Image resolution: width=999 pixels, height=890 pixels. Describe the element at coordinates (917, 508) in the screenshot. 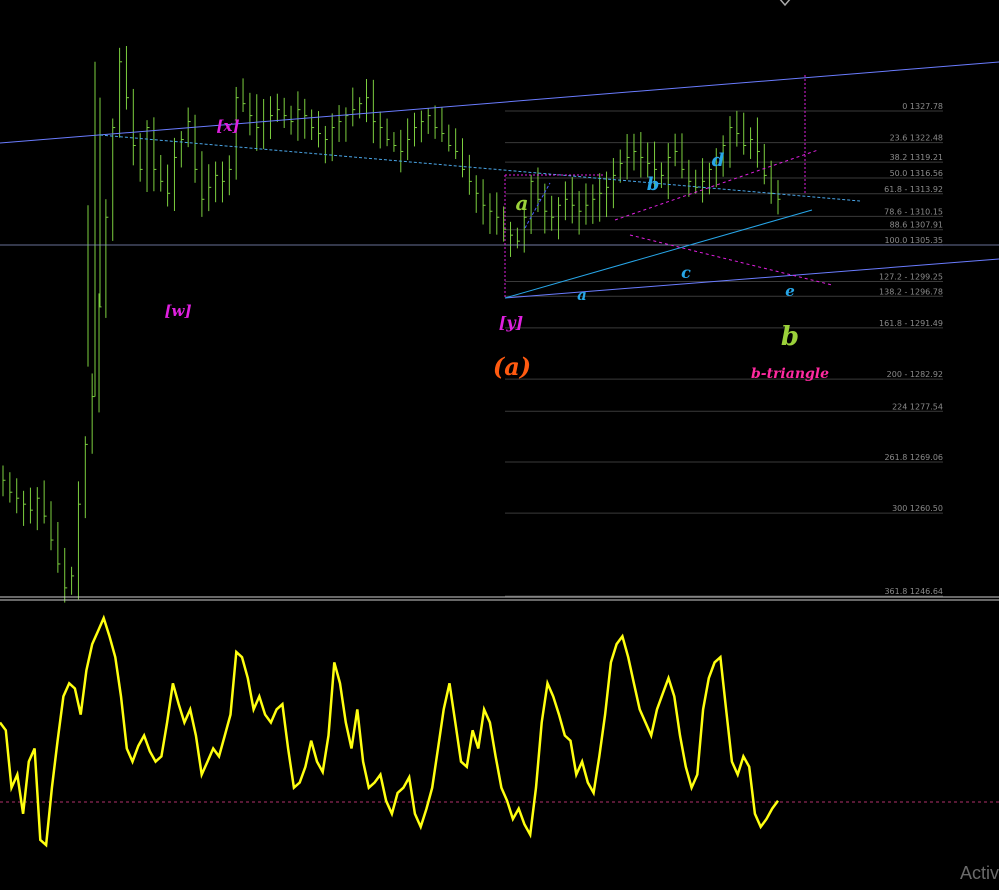

I see `fib-level-label: 300 1260.50` at that location.